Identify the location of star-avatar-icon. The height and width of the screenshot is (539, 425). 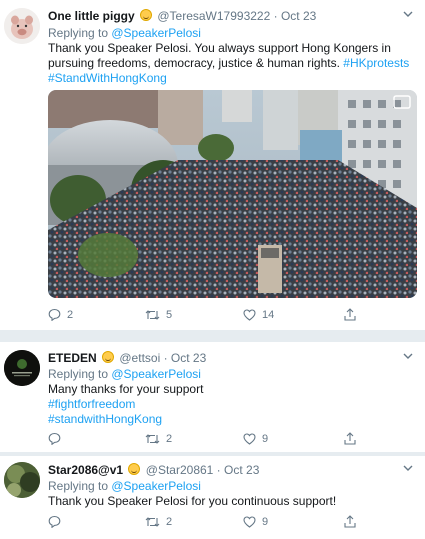
(22, 480).